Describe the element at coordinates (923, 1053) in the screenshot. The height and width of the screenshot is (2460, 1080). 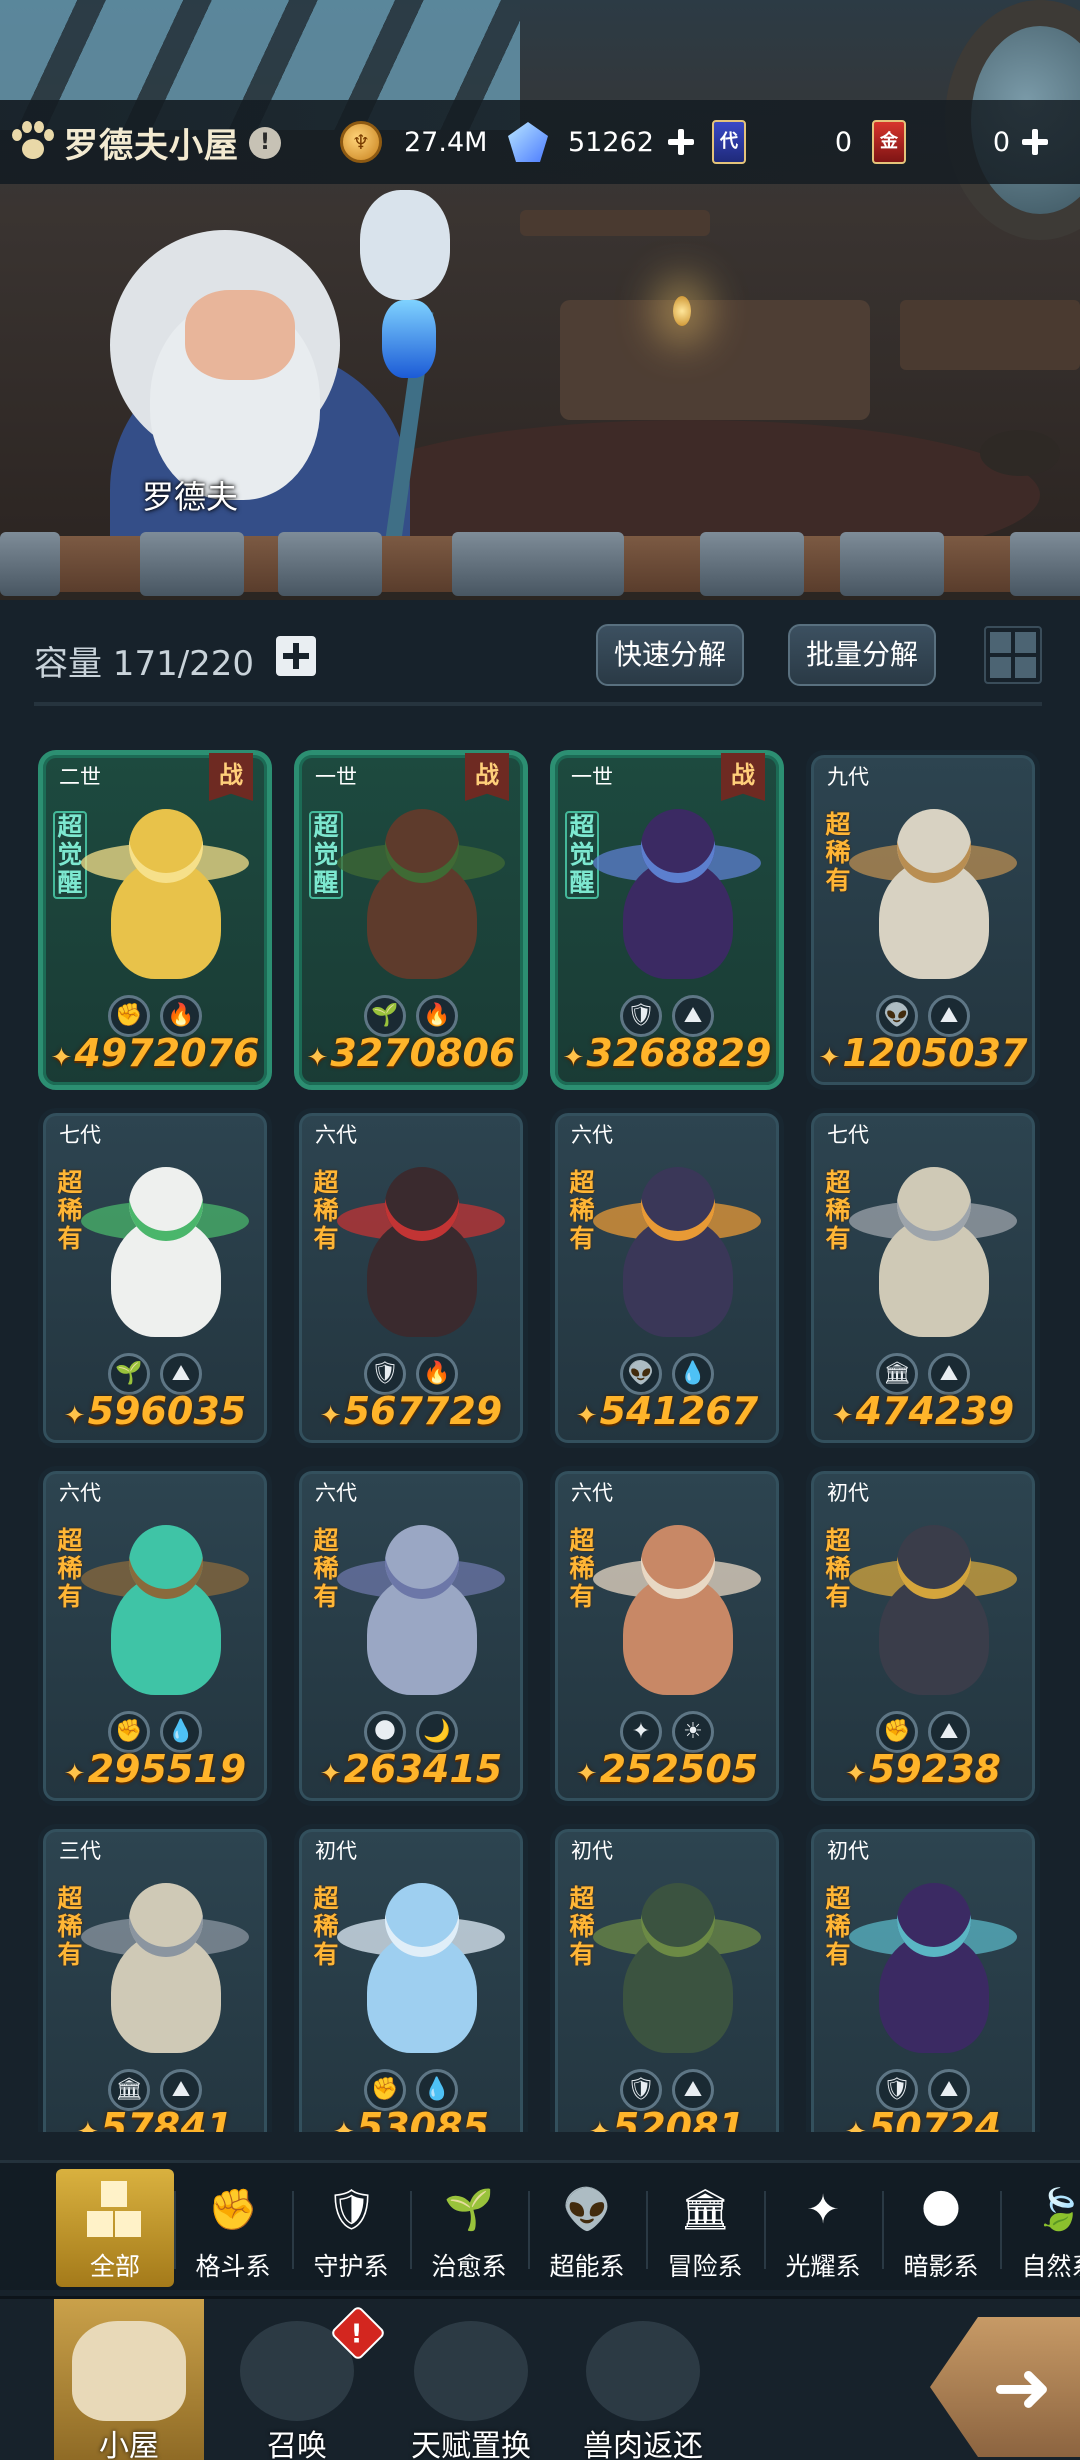
I see `pet-power: 1205037` at that location.